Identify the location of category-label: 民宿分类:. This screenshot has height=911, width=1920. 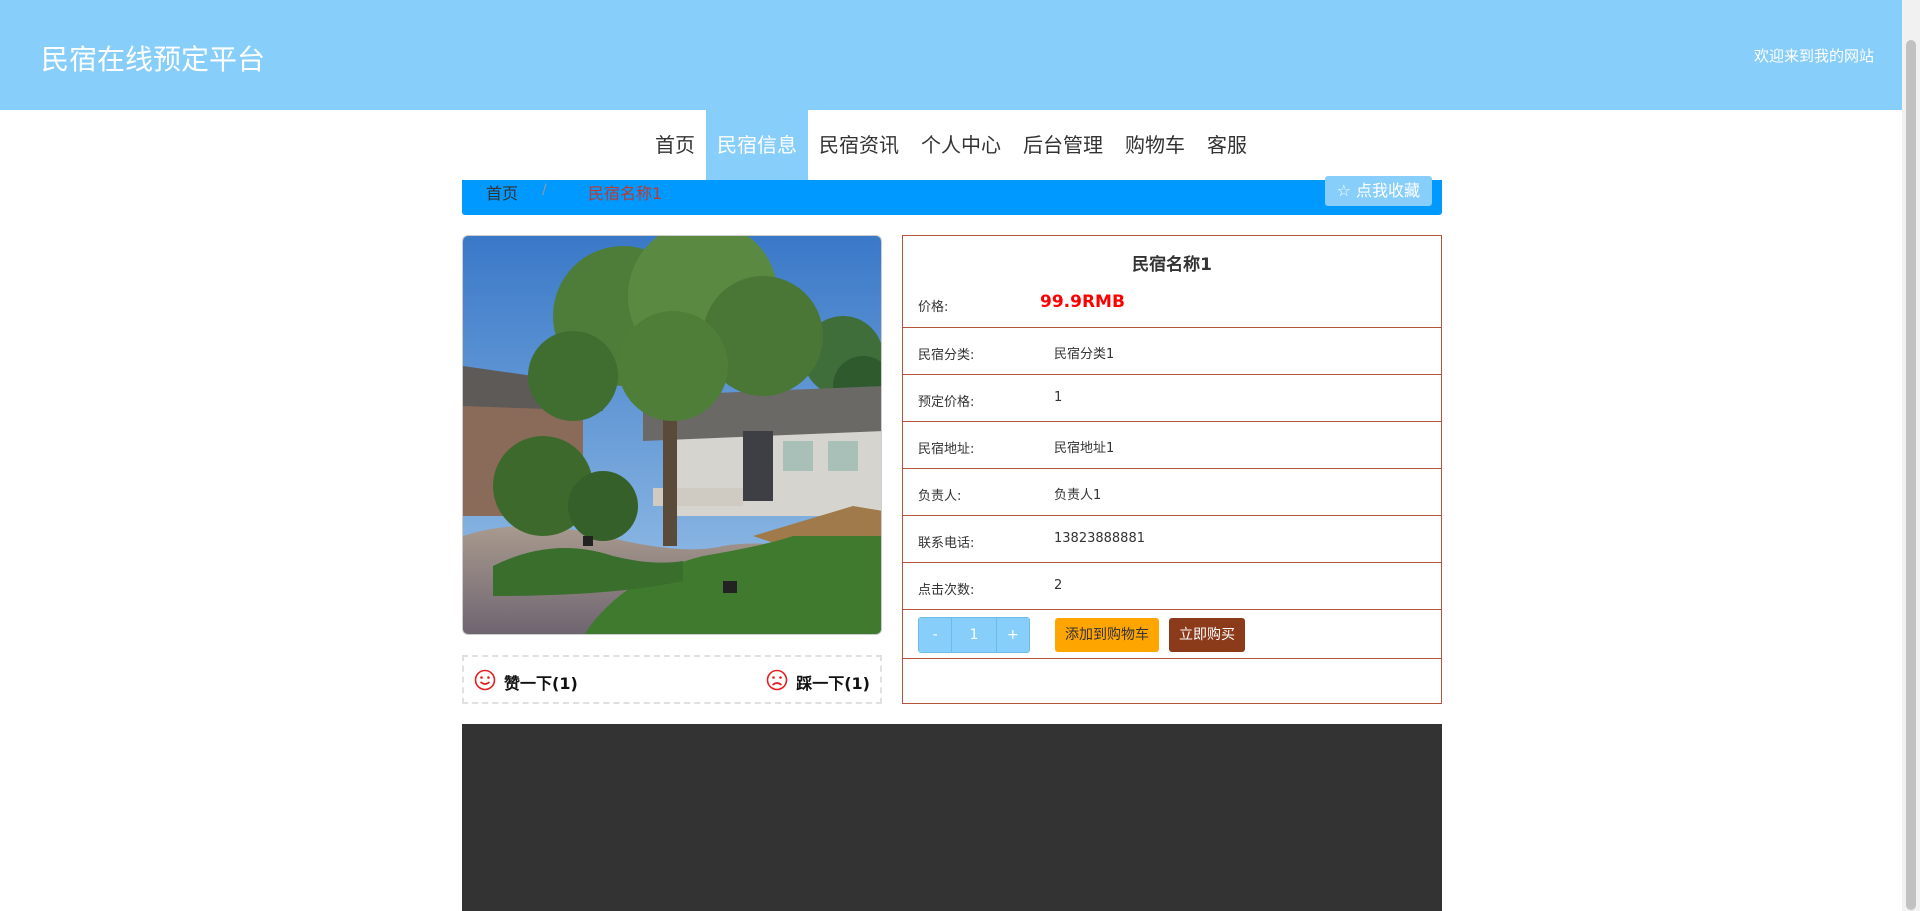
(946, 355).